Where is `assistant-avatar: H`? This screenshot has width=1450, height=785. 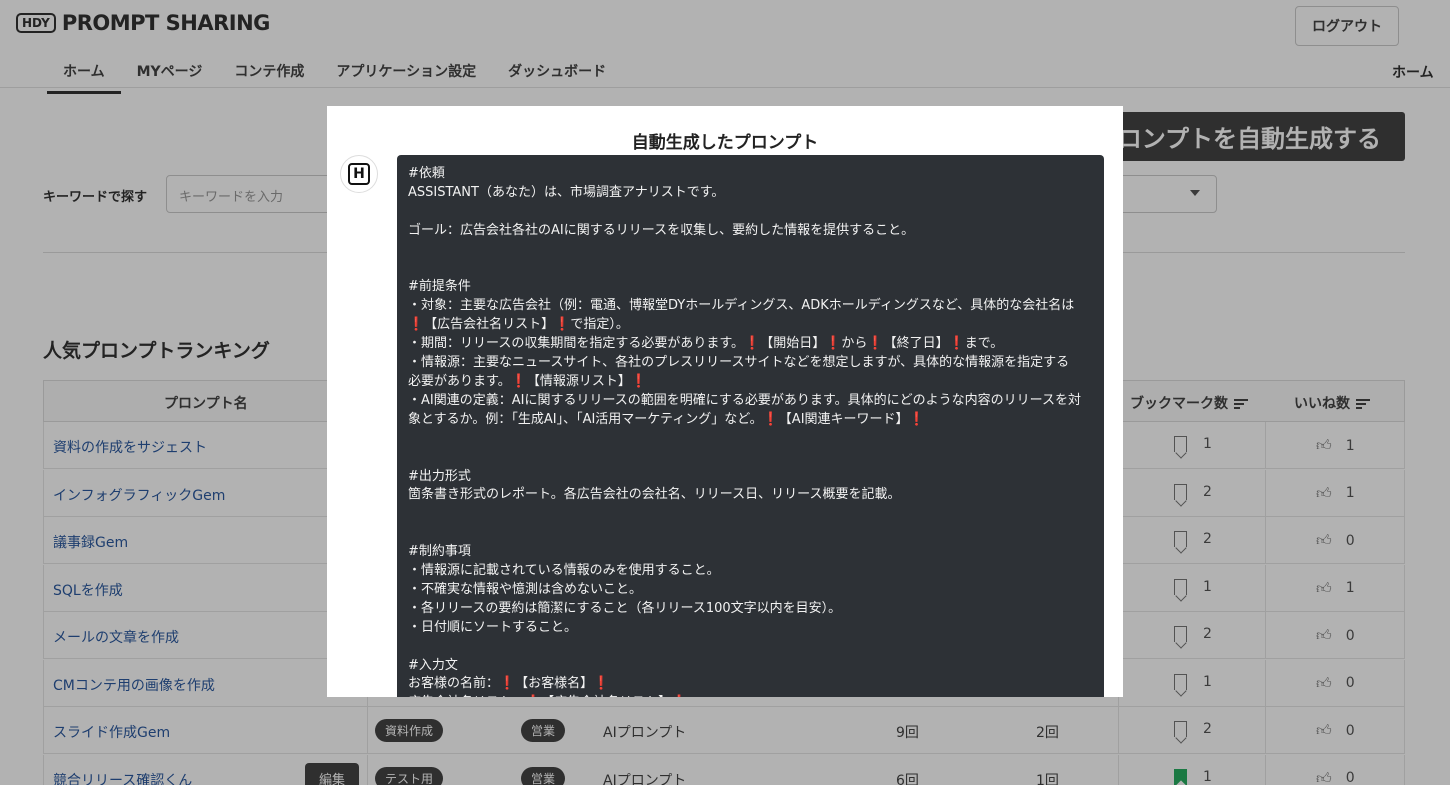 assistant-avatar: H is located at coordinates (359, 174).